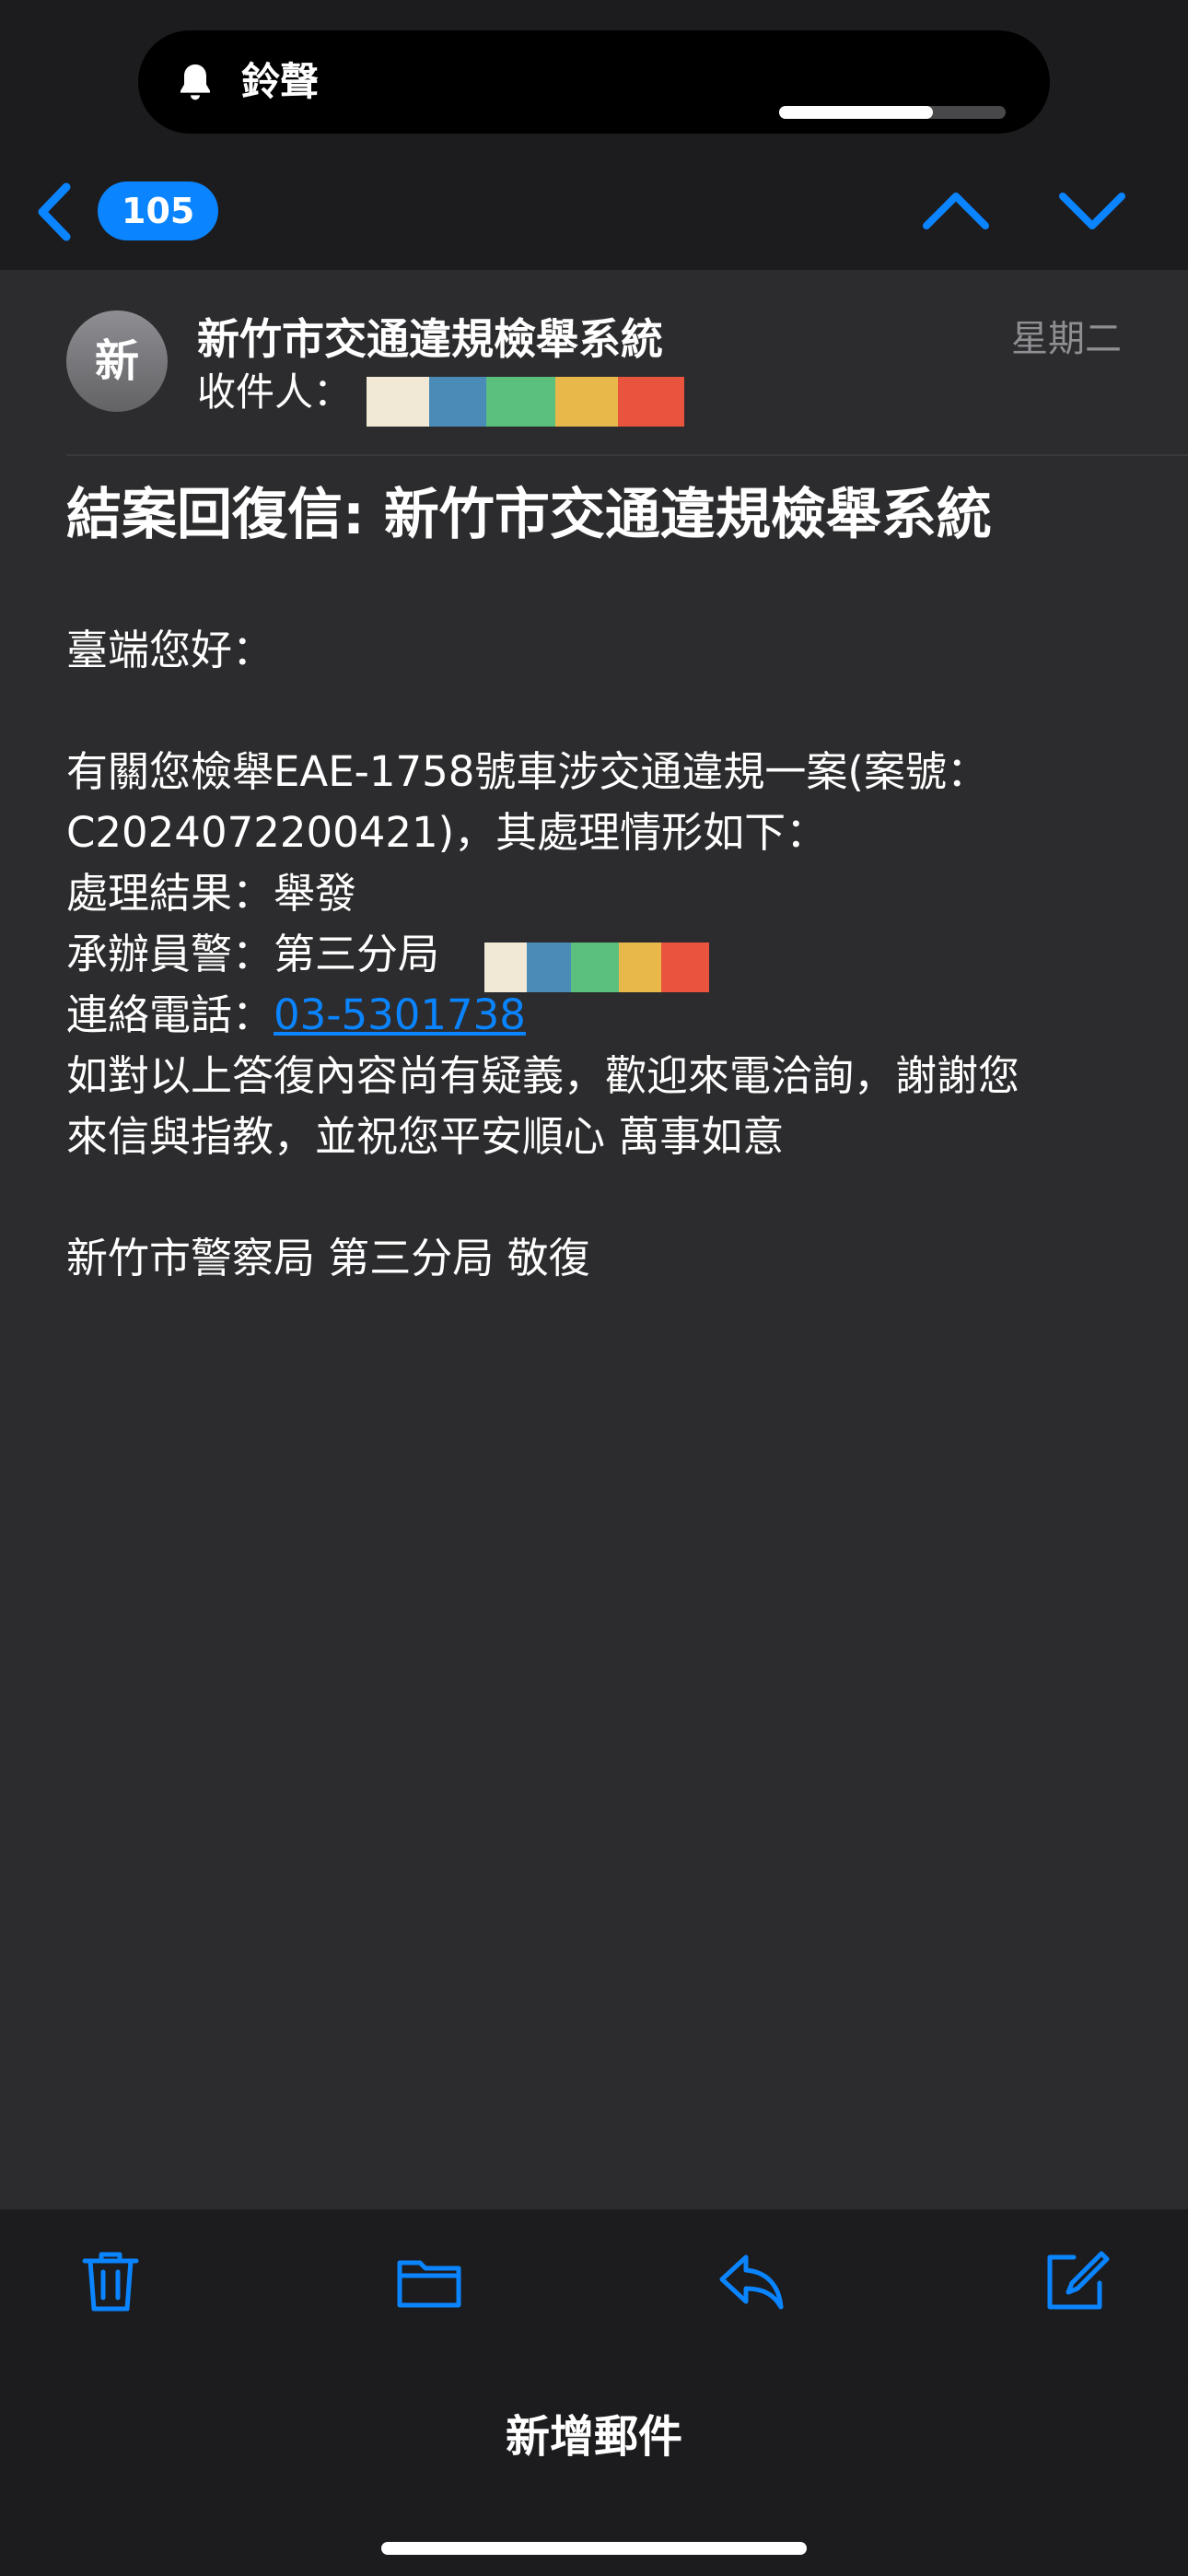 The height and width of the screenshot is (2576, 1188). What do you see at coordinates (111, 2281) in the screenshot?
I see `trash-icon` at bounding box center [111, 2281].